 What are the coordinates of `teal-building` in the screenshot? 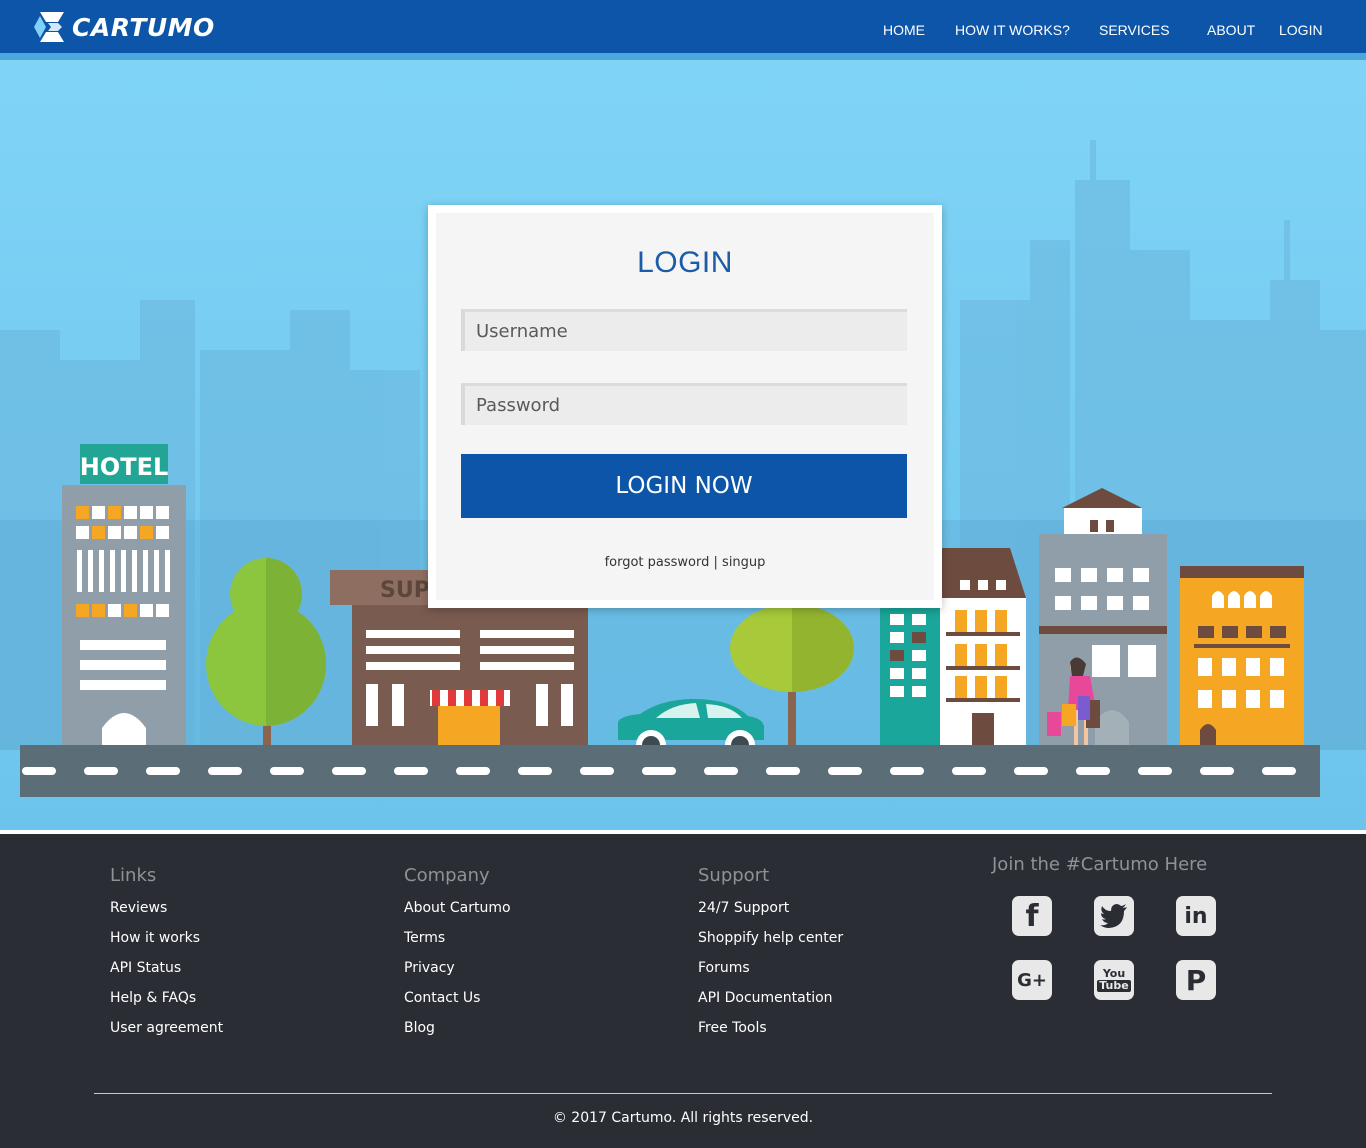 It's located at (910, 677).